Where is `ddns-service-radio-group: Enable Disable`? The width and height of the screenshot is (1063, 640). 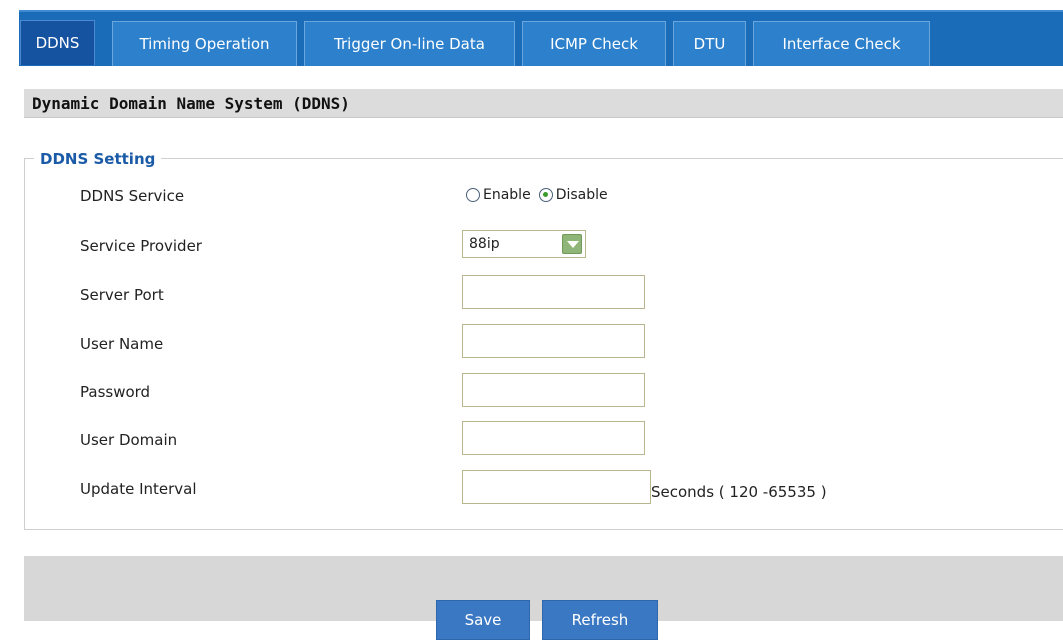
ddns-service-radio-group: Enable Disable is located at coordinates (541, 195).